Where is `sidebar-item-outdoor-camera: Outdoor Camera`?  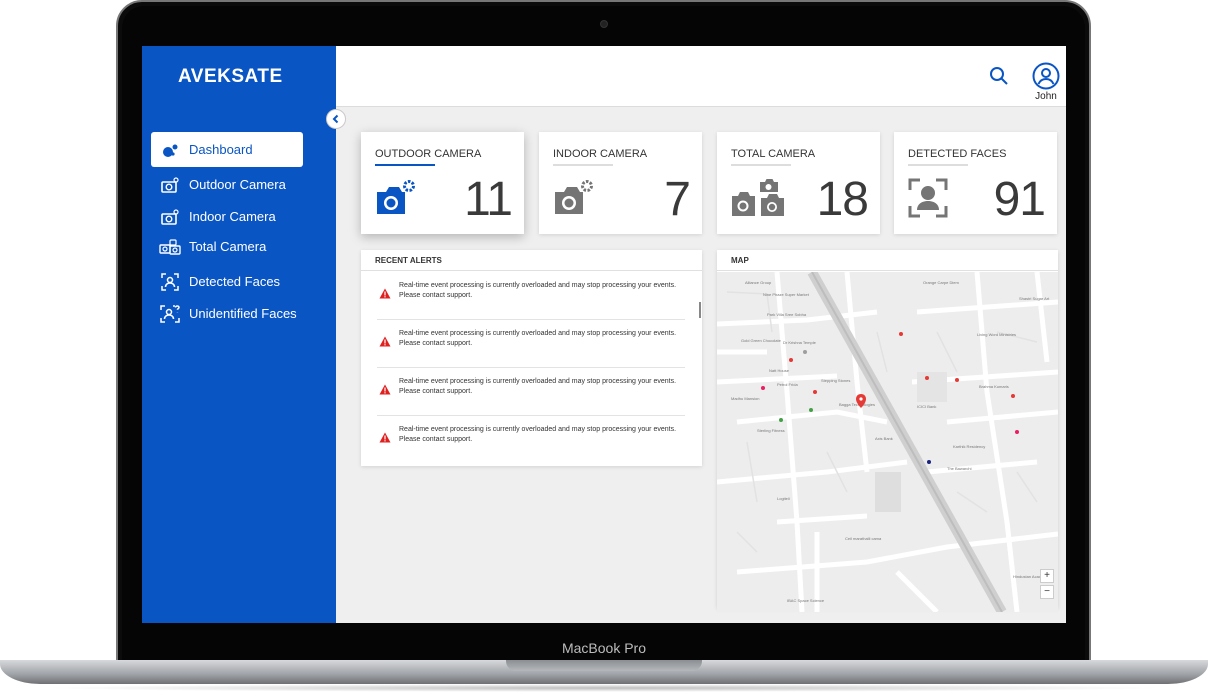
sidebar-item-outdoor-camera: Outdoor Camera is located at coordinates (227, 184).